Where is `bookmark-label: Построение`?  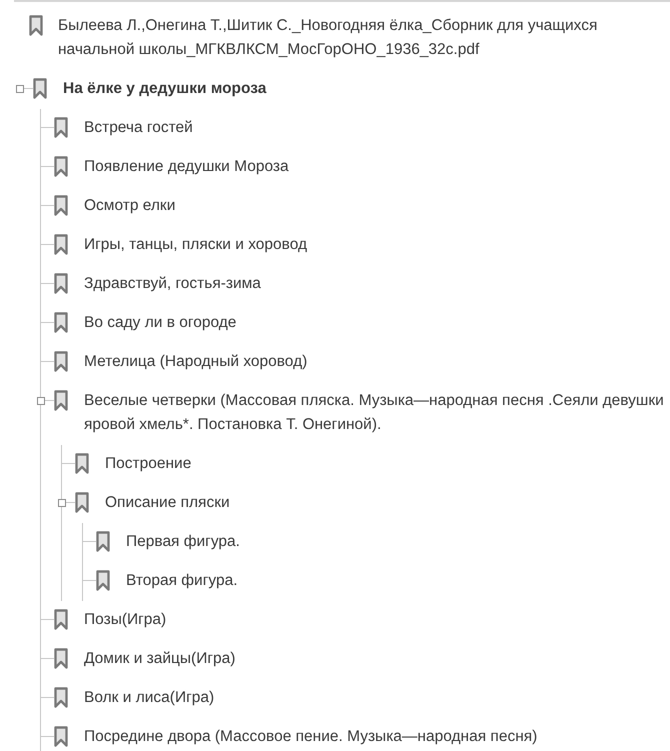 bookmark-label: Построение is located at coordinates (148, 464).